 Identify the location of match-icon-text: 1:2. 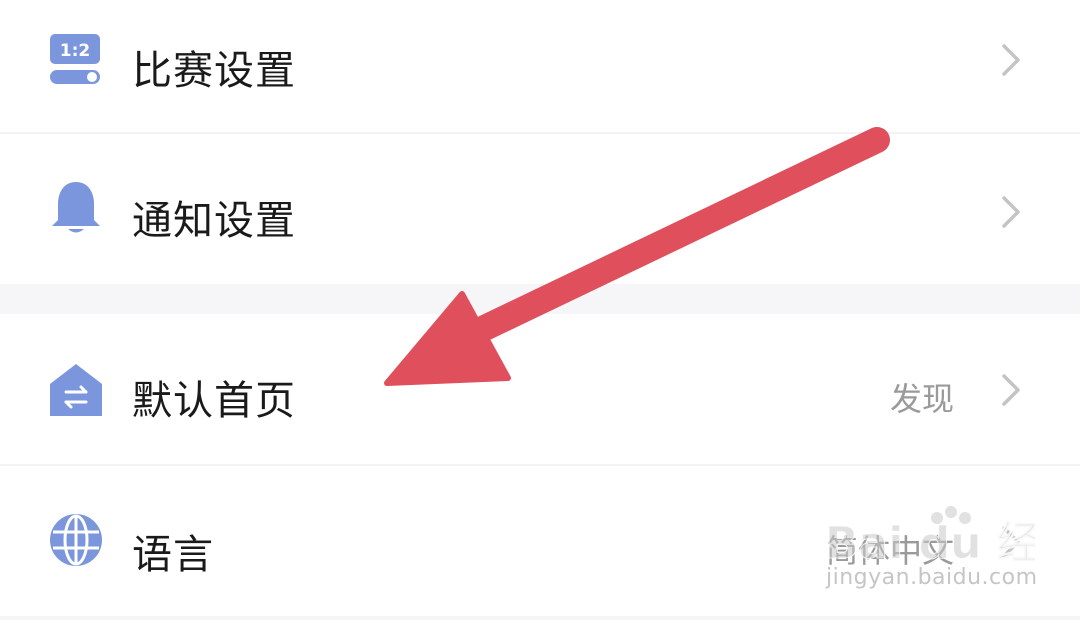
(75, 51).